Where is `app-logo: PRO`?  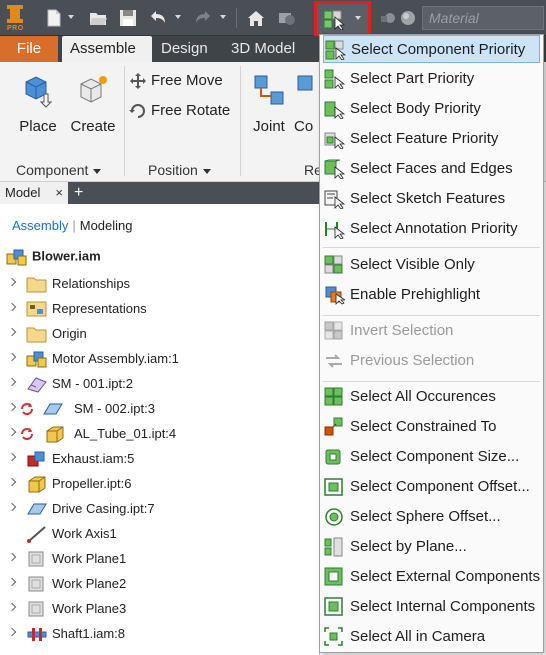 app-logo: PRO is located at coordinates (15, 18).